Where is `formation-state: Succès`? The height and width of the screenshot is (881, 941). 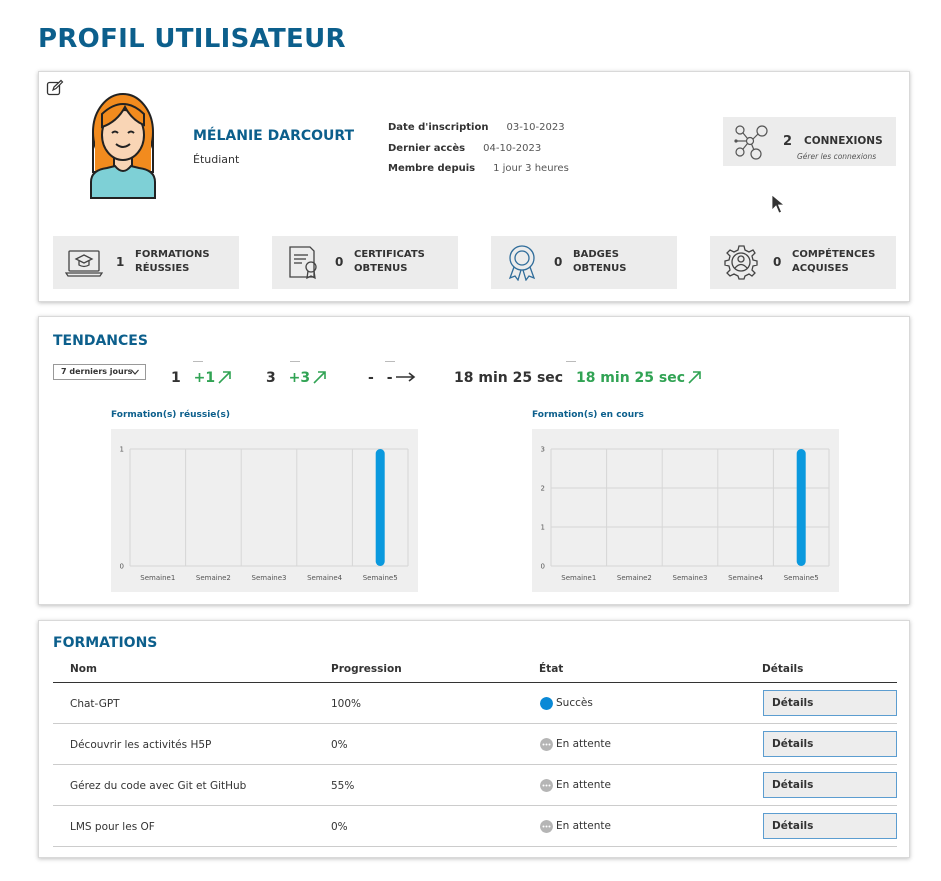 formation-state: Succès is located at coordinates (574, 703).